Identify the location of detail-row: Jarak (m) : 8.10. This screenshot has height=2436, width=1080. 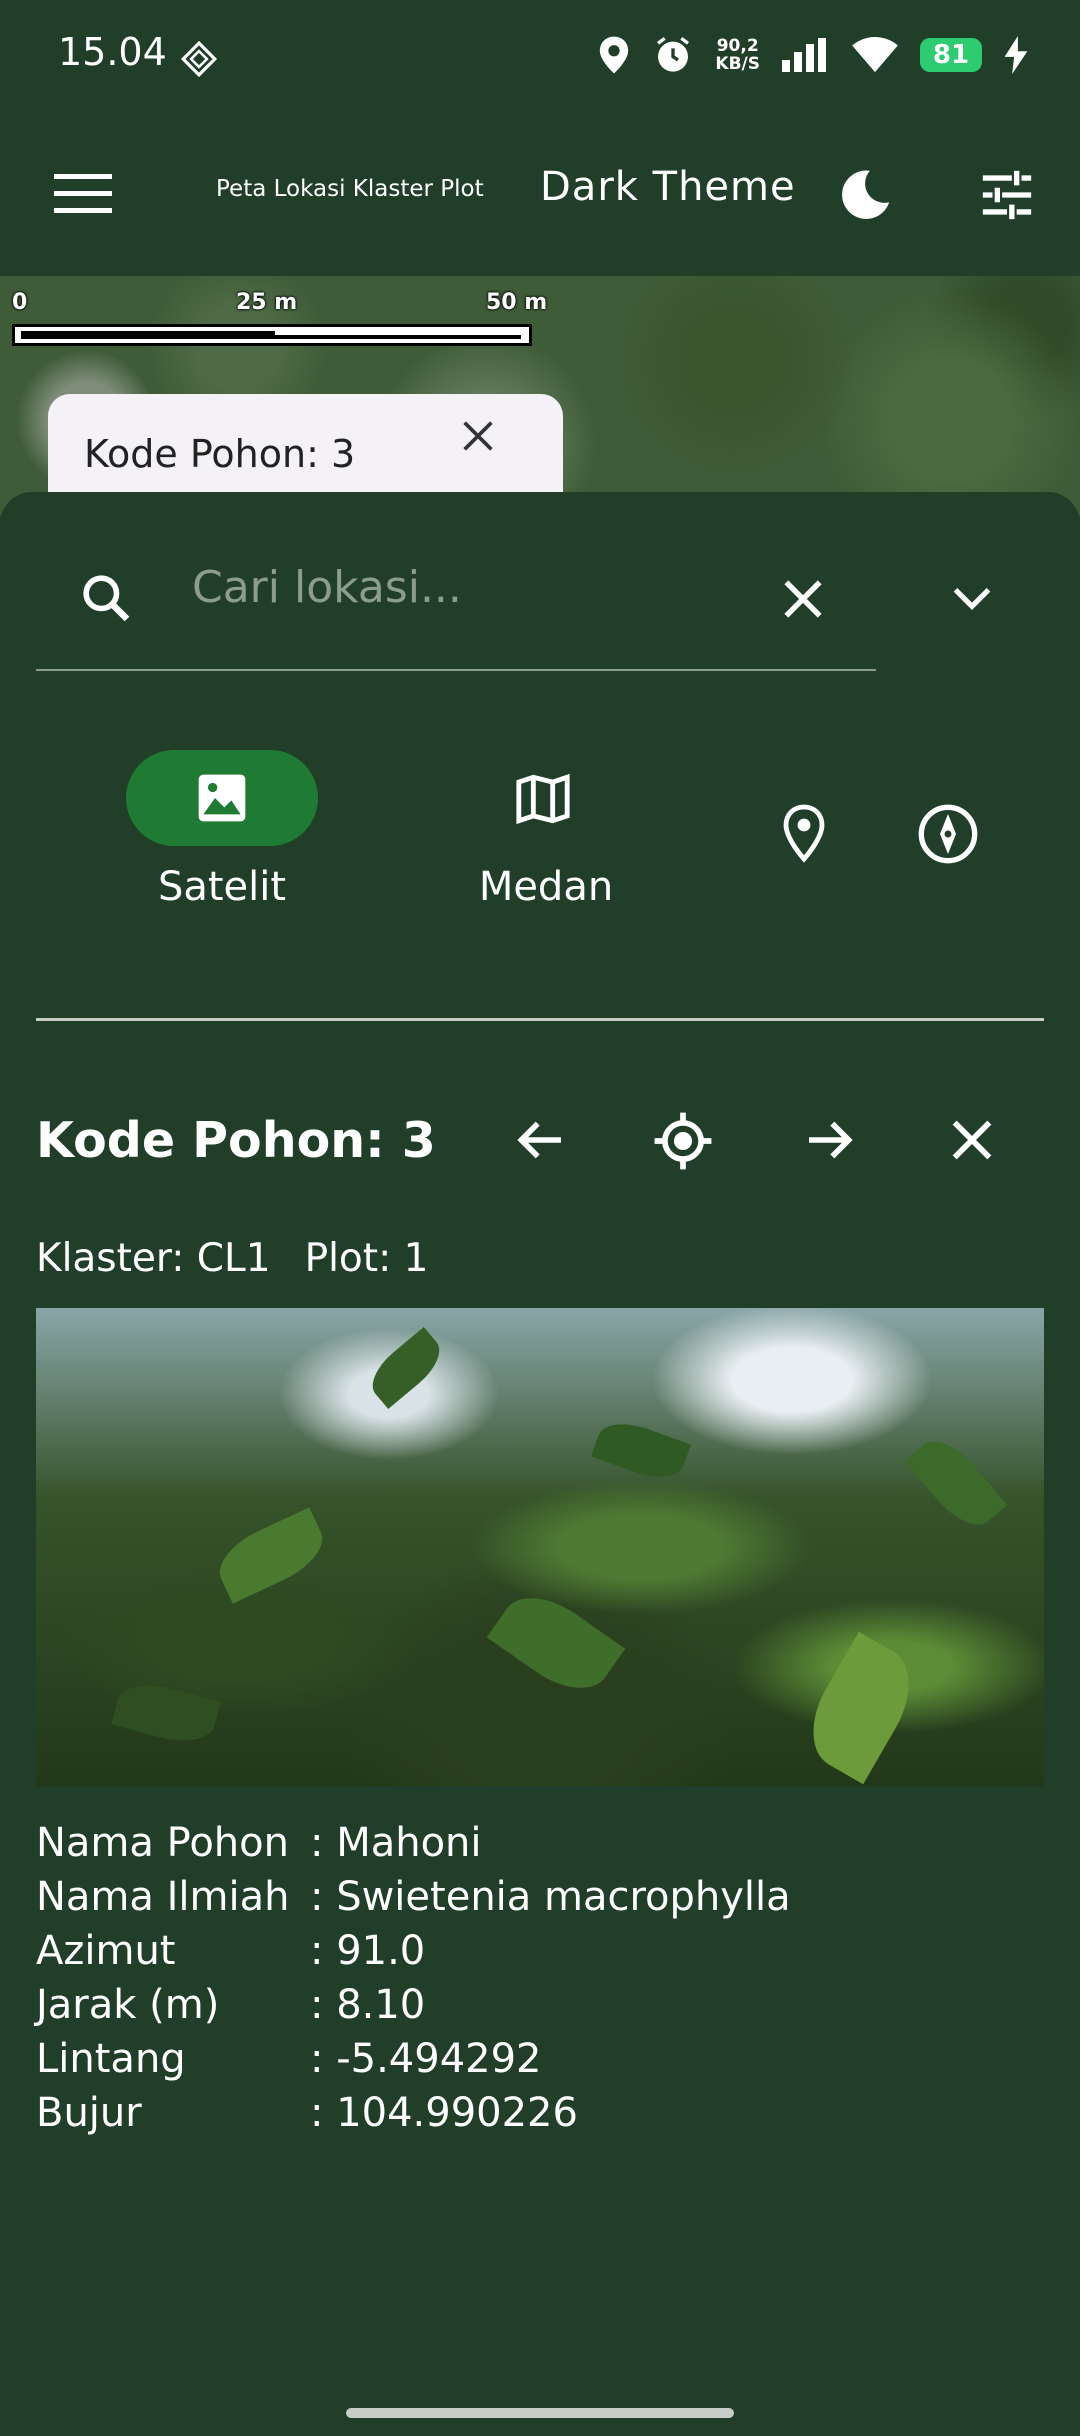
(413, 2005).